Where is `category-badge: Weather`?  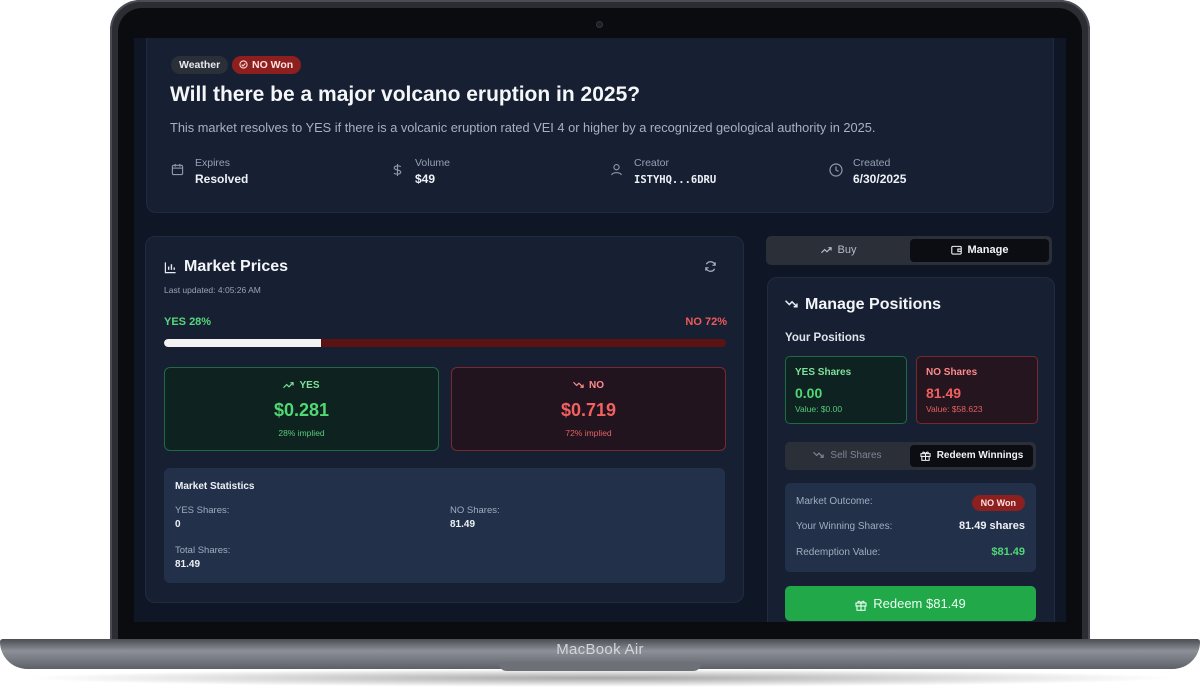
category-badge: Weather is located at coordinates (200, 65).